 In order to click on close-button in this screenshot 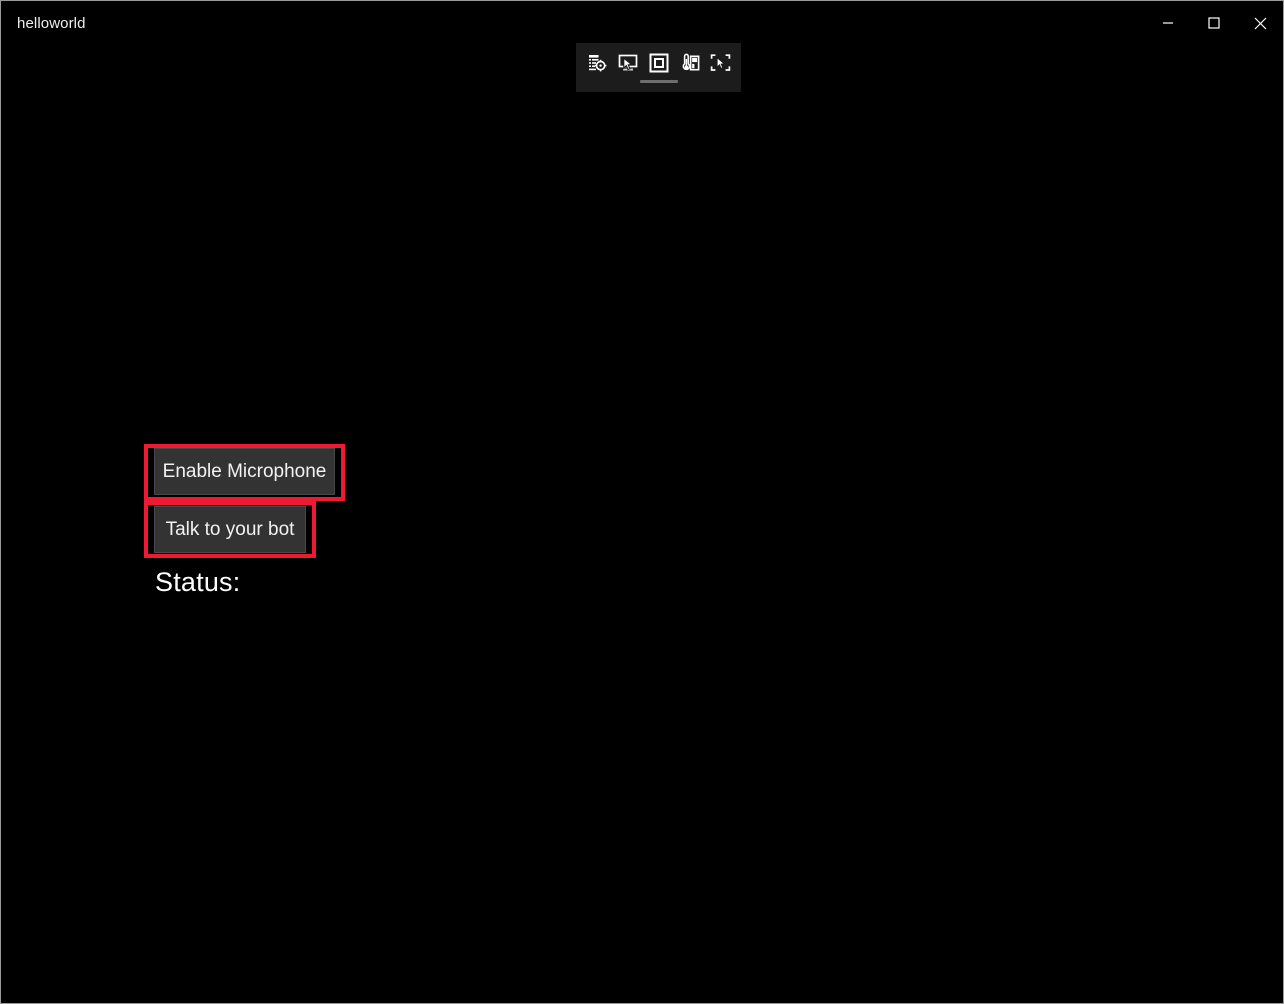, I will do `click(1260, 23)`.